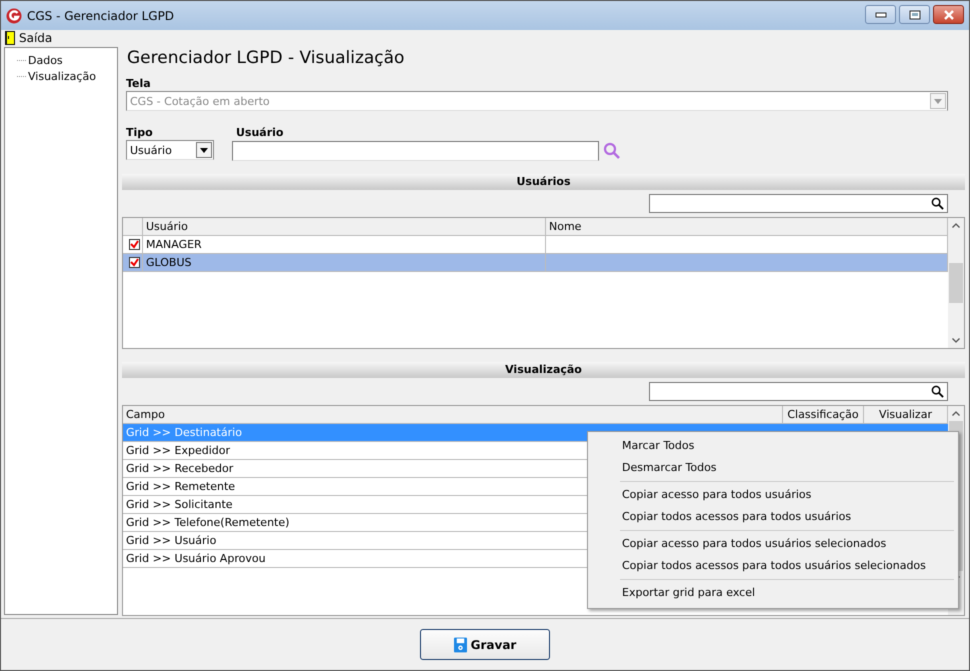 The height and width of the screenshot is (671, 970). I want to click on section-header: Visualização, so click(543, 370).